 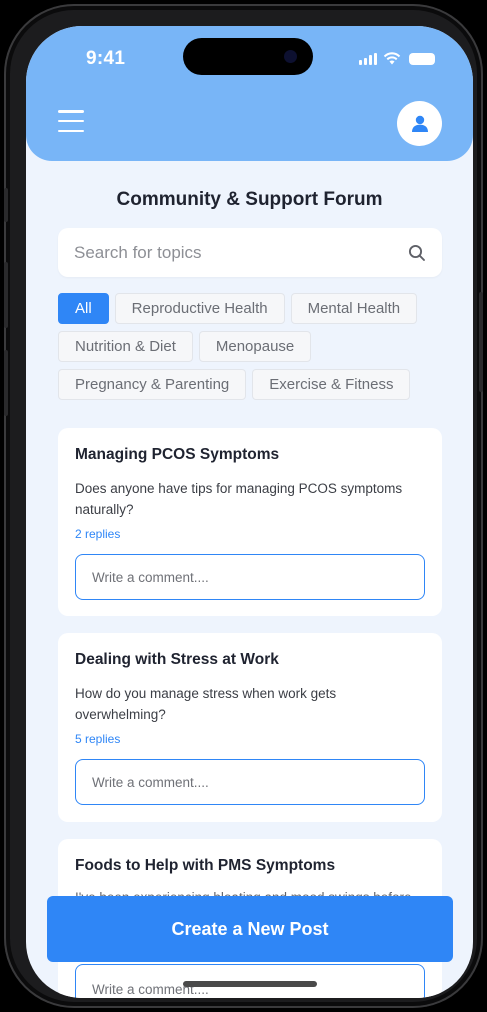 What do you see at coordinates (71, 121) in the screenshot?
I see `hamburger-menu-icon` at bounding box center [71, 121].